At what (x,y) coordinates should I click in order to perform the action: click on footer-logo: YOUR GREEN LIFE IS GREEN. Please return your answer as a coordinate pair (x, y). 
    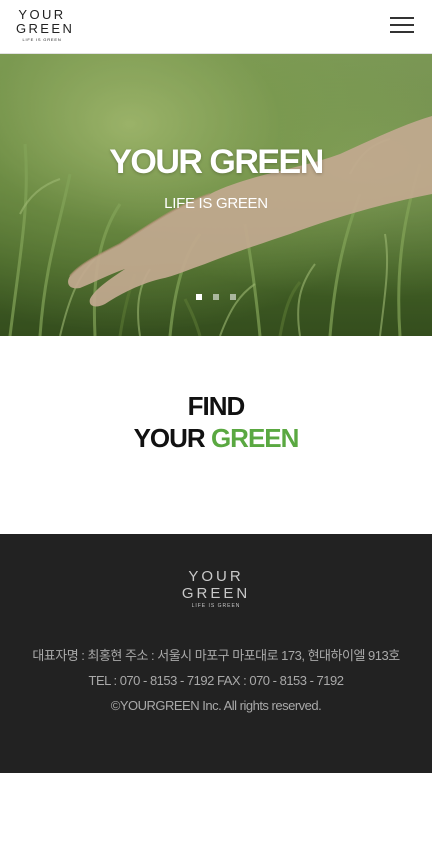
    Looking at the image, I should click on (216, 591).